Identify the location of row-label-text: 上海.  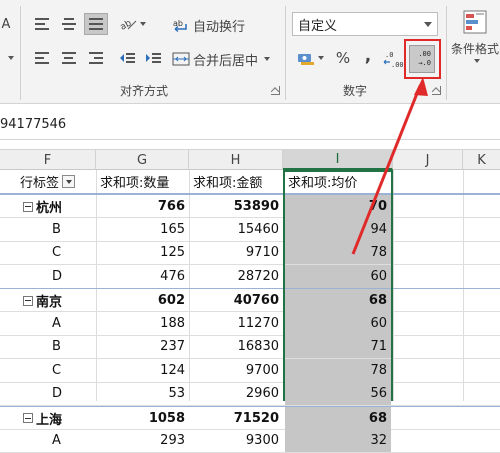
(49, 420).